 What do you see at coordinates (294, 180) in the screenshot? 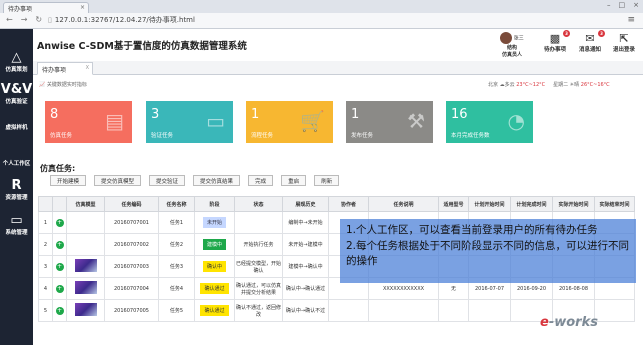
I see `restart-button: 重启` at bounding box center [294, 180].